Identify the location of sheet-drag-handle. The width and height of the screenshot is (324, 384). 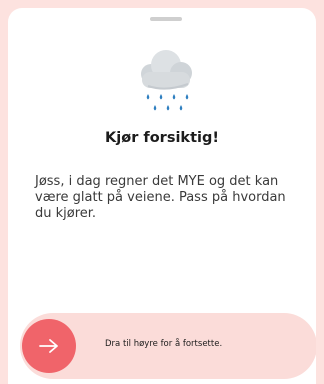
(166, 19).